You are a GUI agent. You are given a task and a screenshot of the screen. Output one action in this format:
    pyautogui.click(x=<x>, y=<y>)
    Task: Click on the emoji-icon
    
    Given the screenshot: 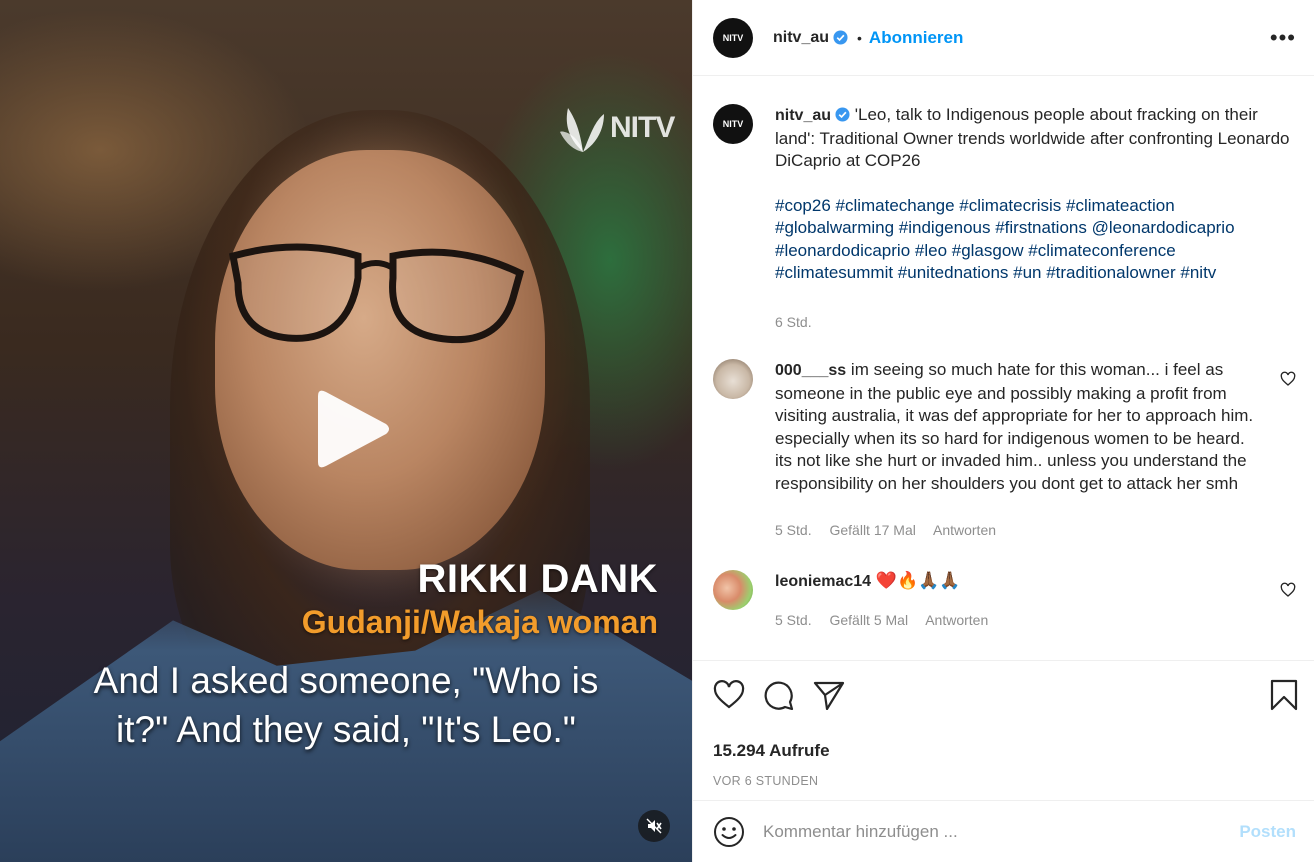 What is the action you would take?
    pyautogui.click(x=729, y=832)
    